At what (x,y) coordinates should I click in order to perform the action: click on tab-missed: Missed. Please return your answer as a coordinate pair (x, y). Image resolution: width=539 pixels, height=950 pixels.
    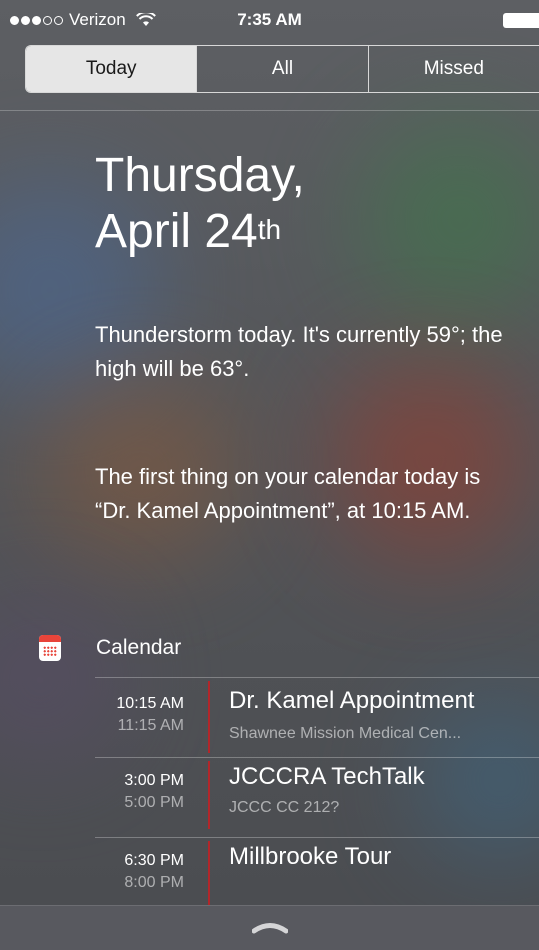
    Looking at the image, I should click on (454, 69).